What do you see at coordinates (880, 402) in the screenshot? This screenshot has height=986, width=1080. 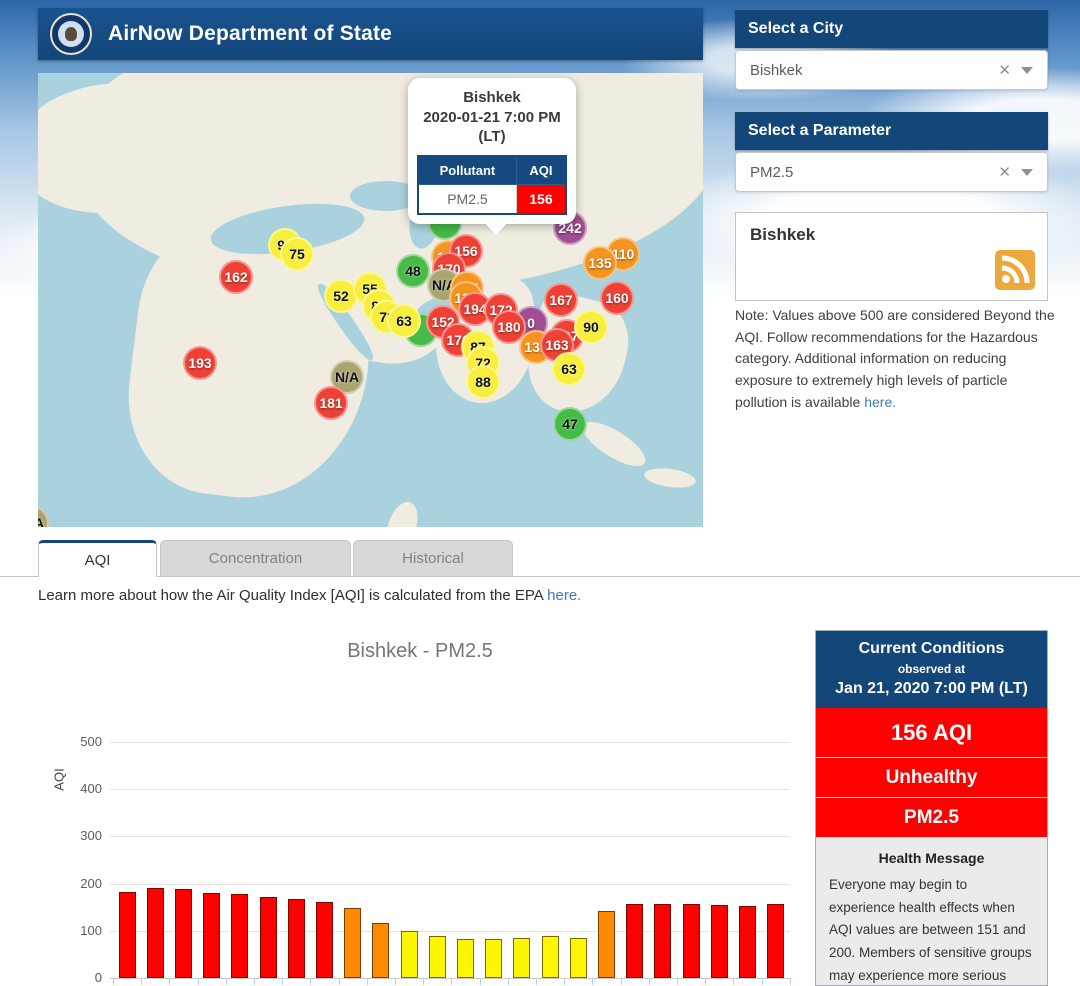 I see `aqi-note-here-link: here.` at bounding box center [880, 402].